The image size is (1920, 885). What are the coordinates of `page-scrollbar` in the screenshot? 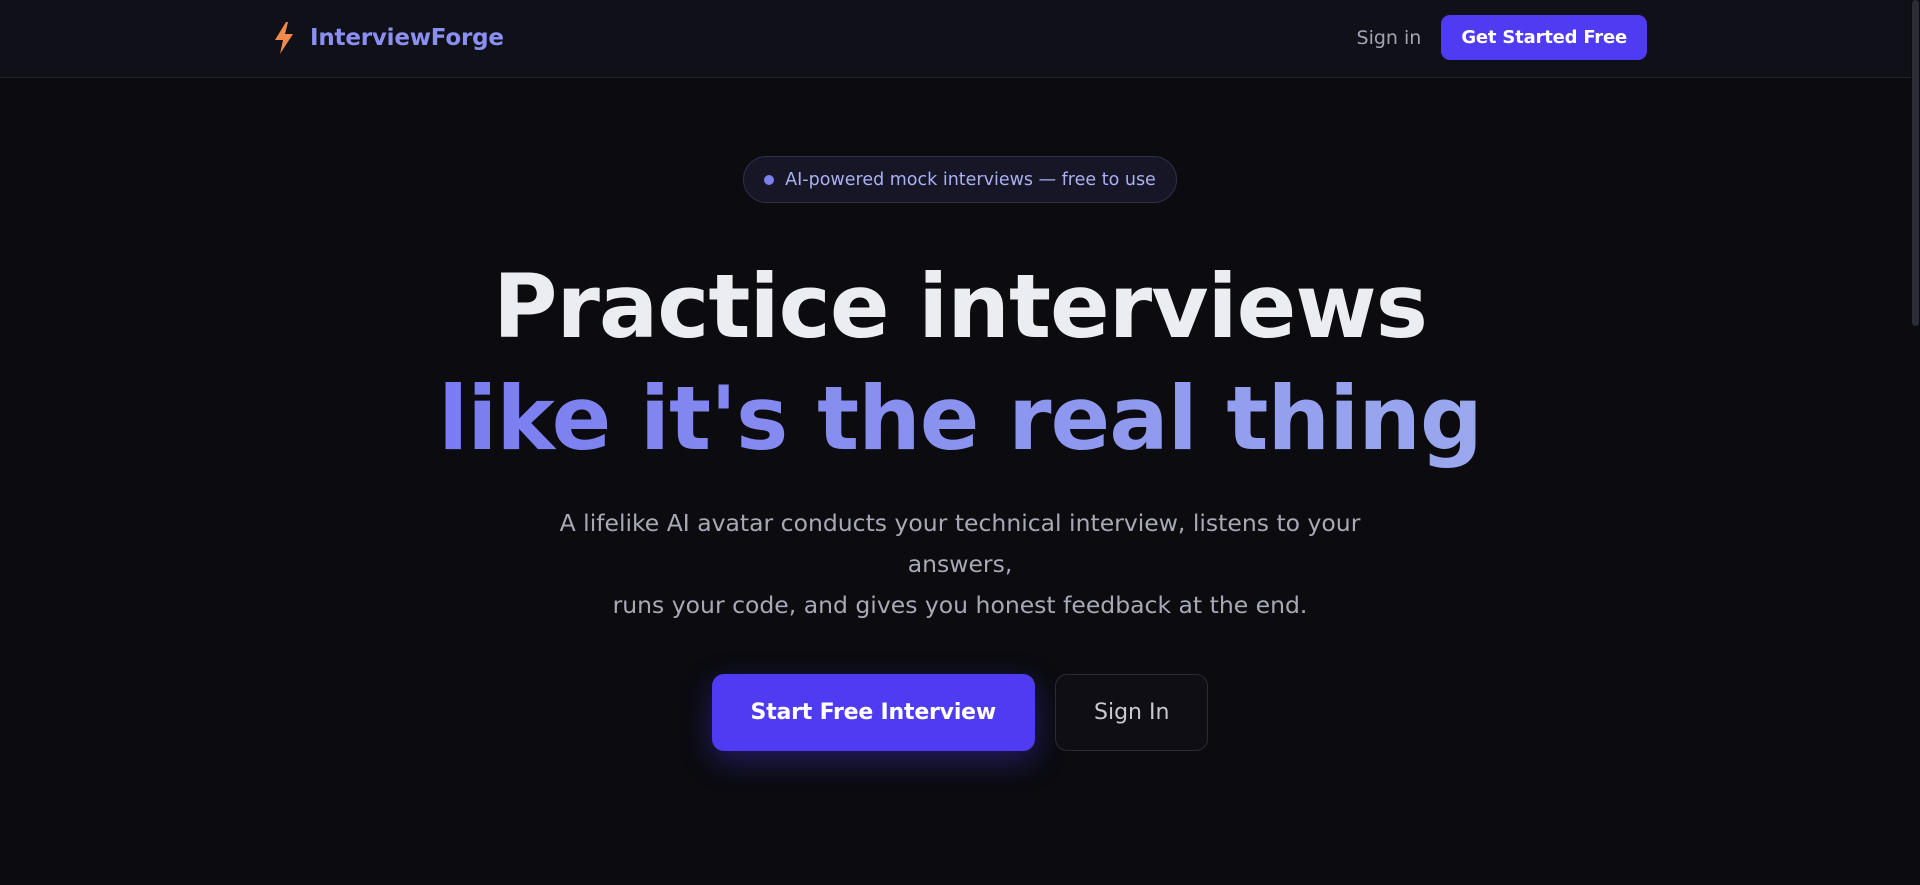 It's located at (1915, 442).